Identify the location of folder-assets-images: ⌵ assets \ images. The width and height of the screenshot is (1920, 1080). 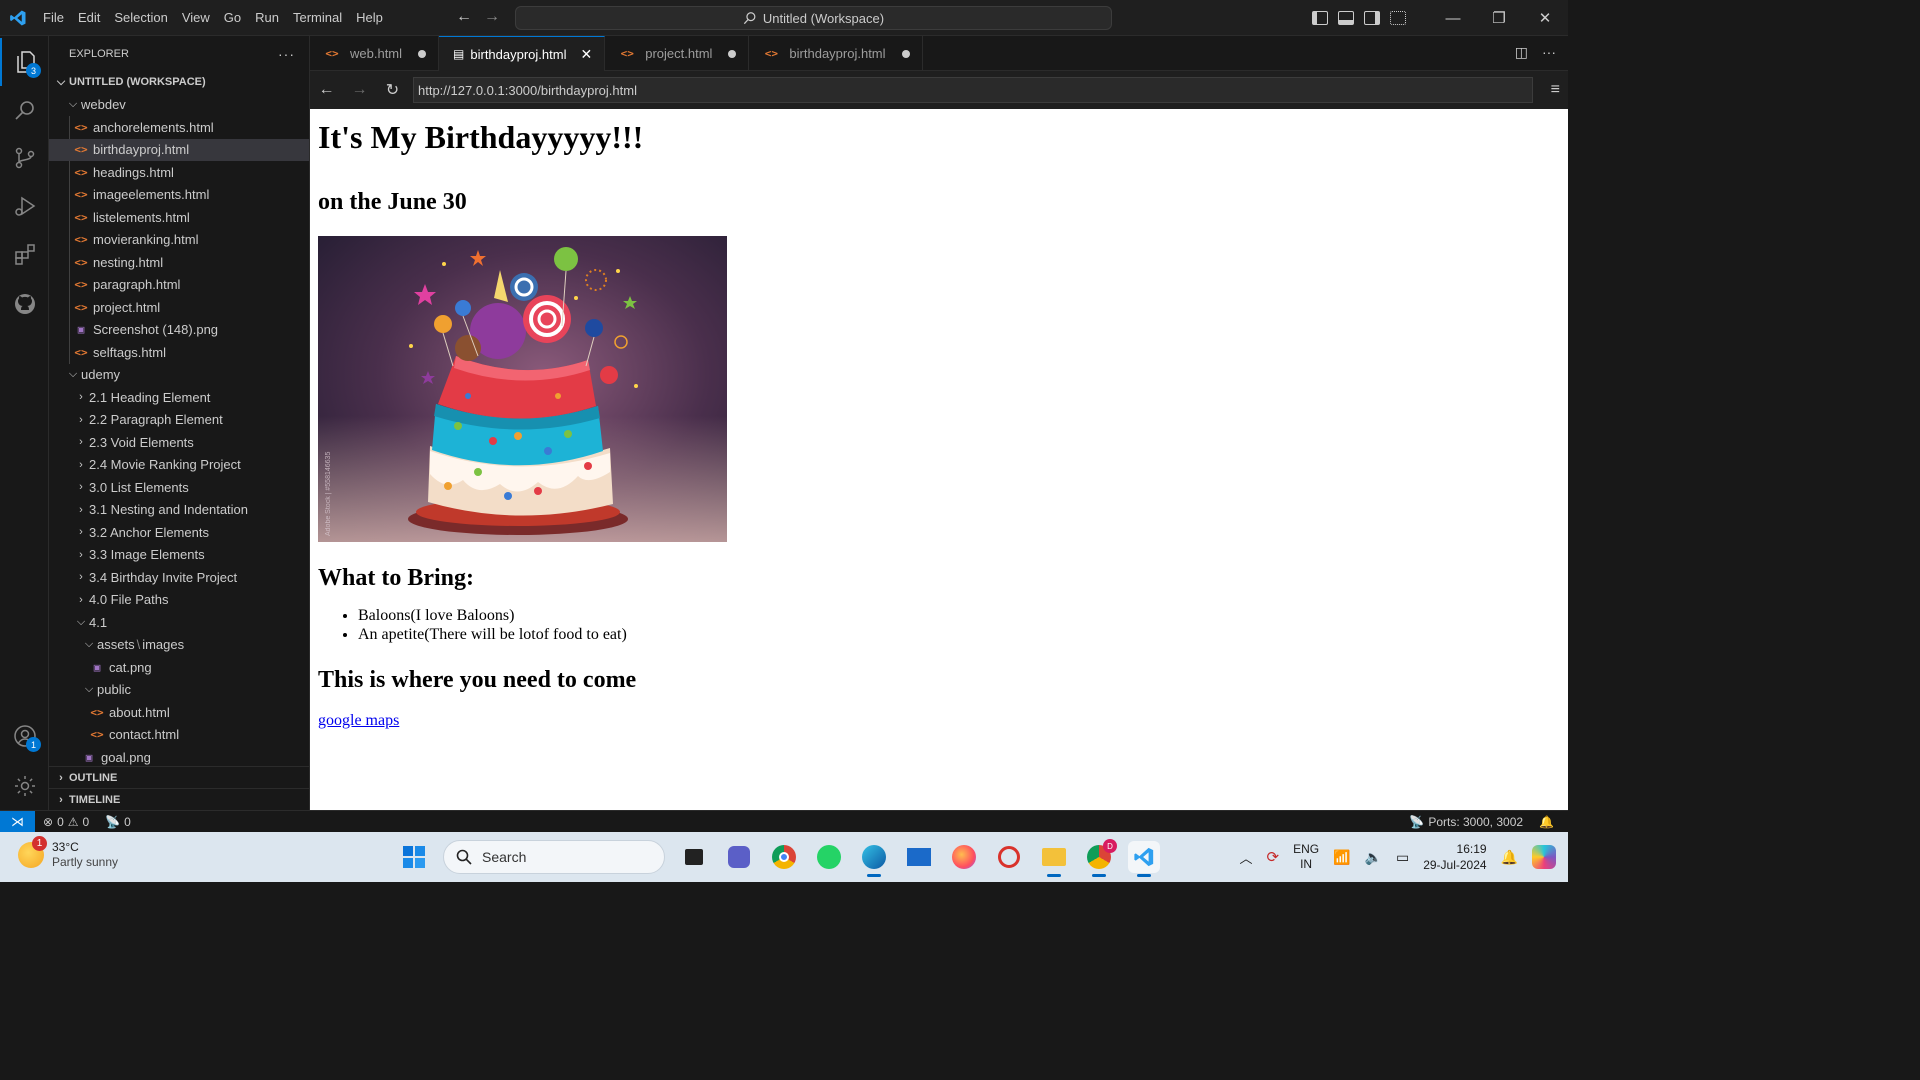
(179, 645).